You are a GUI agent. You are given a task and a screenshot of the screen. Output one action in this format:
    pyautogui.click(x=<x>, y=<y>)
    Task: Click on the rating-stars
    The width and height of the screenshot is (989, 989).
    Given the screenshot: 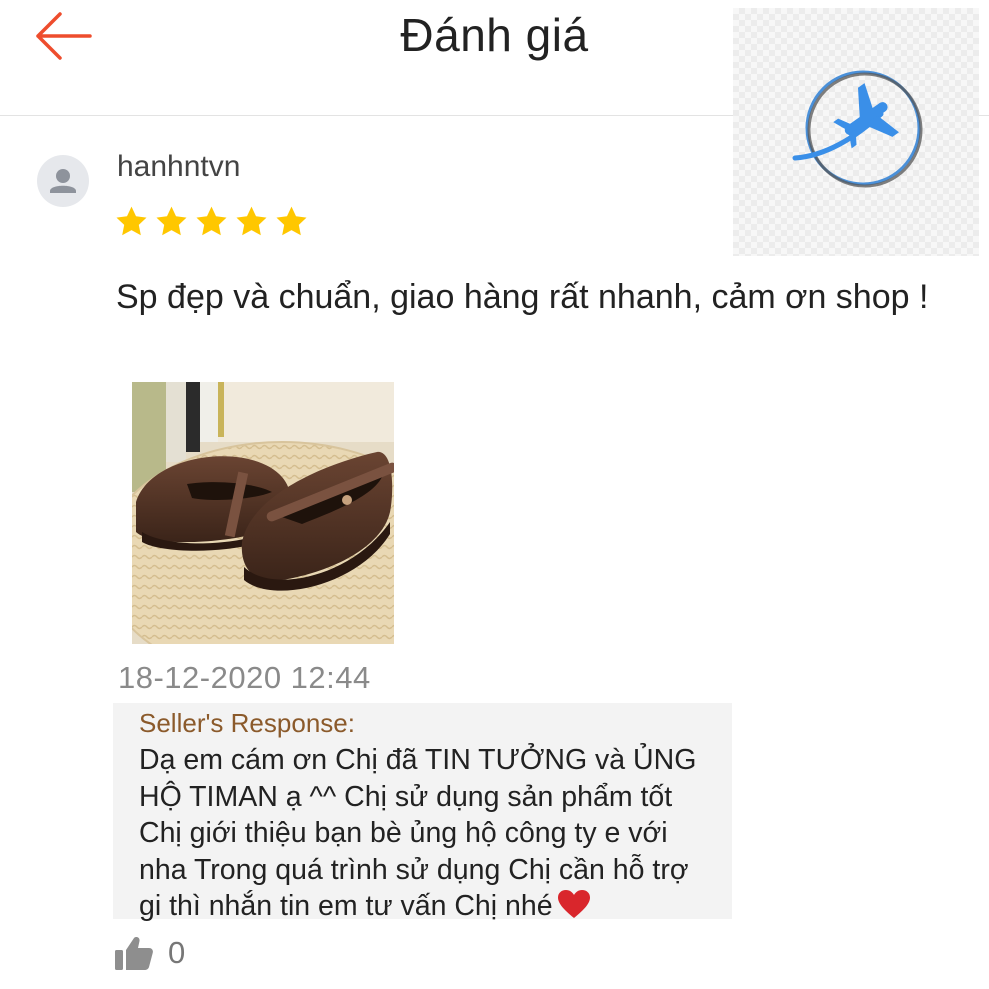 What is the action you would take?
    pyautogui.click(x=211, y=221)
    